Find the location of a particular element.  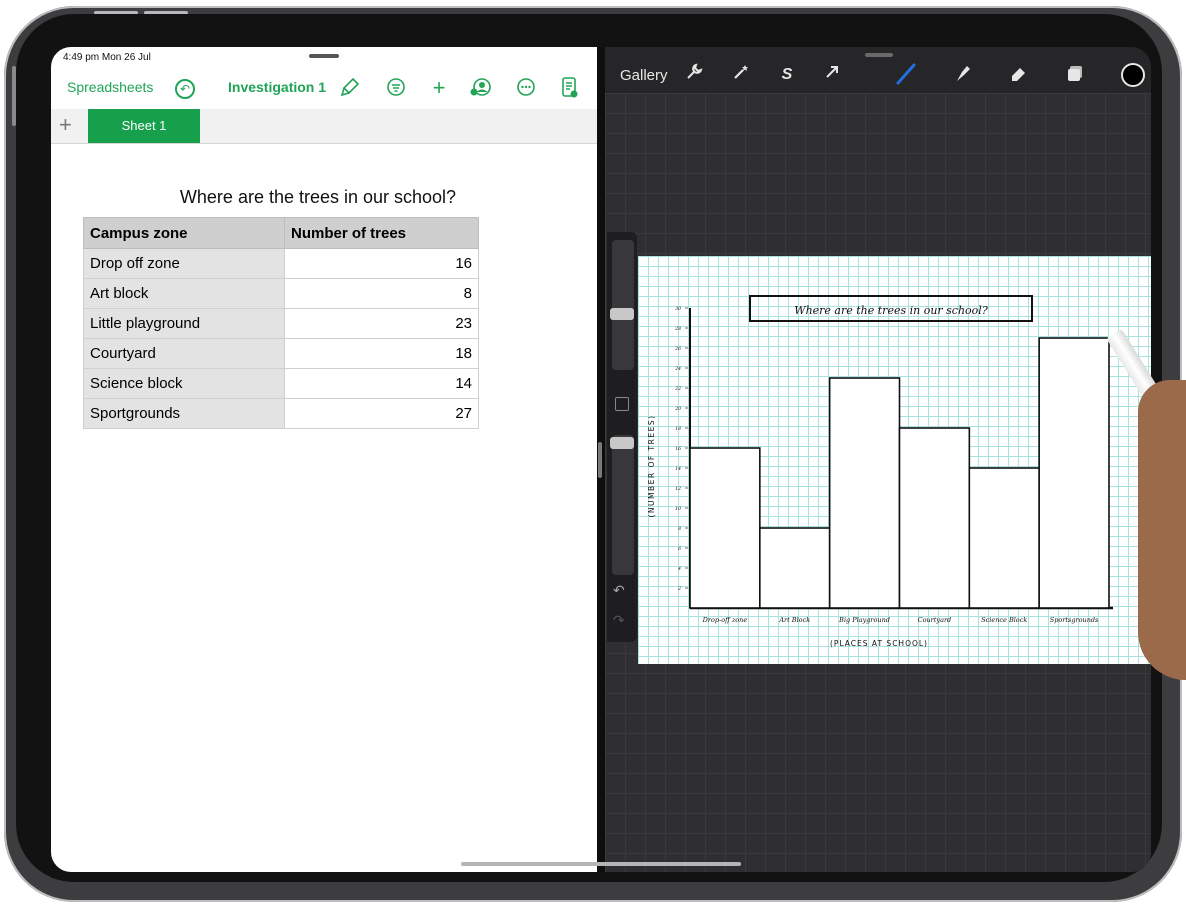

procreate-toolbar: Gallery S is located at coordinates (878, 70).